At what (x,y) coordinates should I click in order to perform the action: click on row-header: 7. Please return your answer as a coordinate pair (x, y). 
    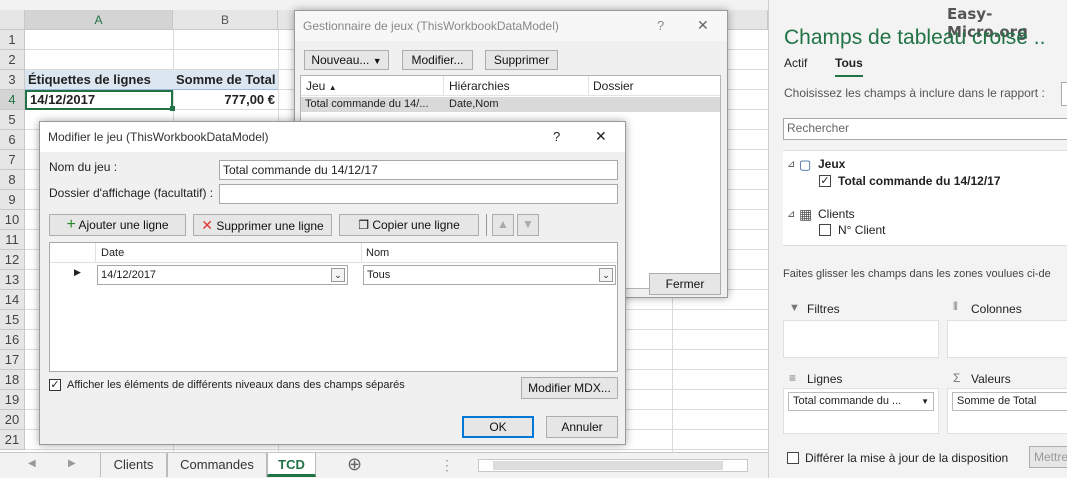
    Looking at the image, I should click on (12, 160).